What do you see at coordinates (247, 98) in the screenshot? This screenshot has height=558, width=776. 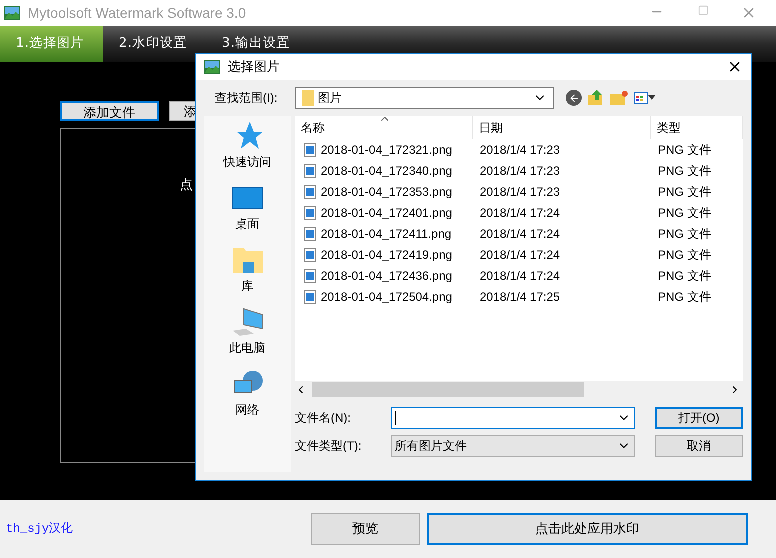 I see `look-in-label: 查找范围(I):` at bounding box center [247, 98].